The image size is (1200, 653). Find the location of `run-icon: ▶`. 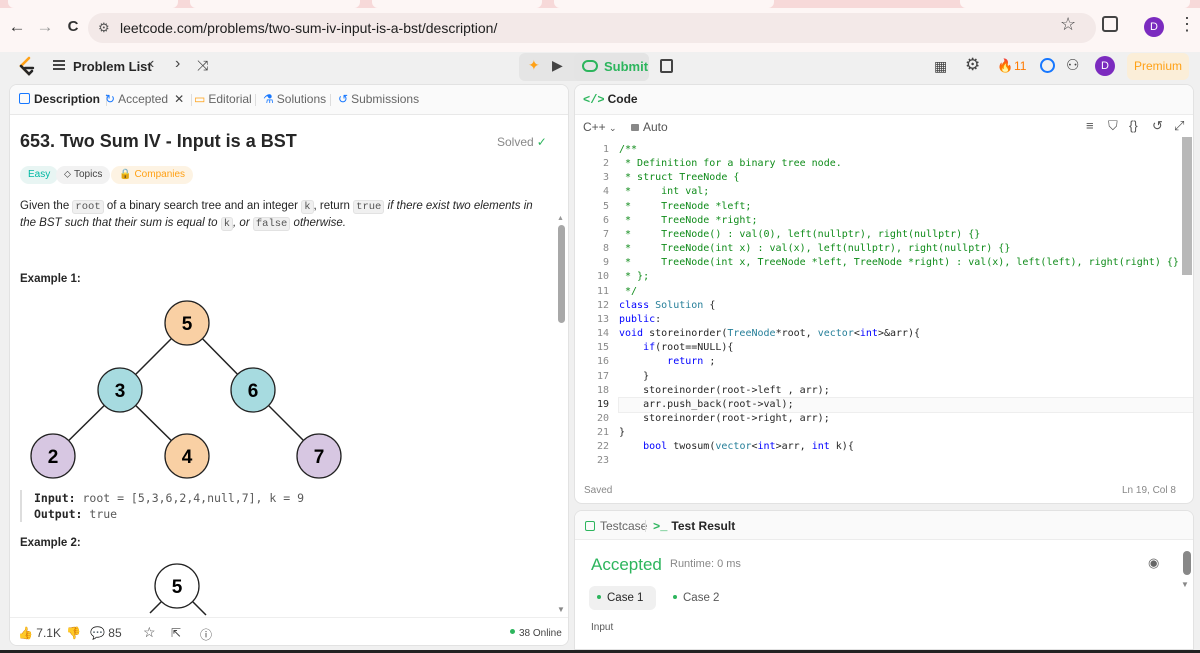

run-icon: ▶ is located at coordinates (557, 65).